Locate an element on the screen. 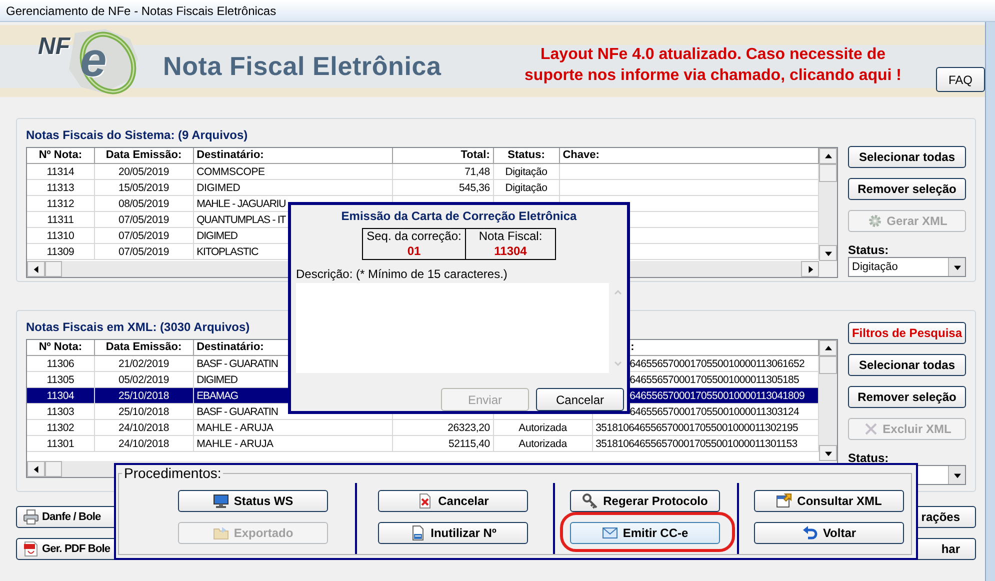 This screenshot has height=581, width=995. table-cell: EBAMAG is located at coordinates (217, 395).